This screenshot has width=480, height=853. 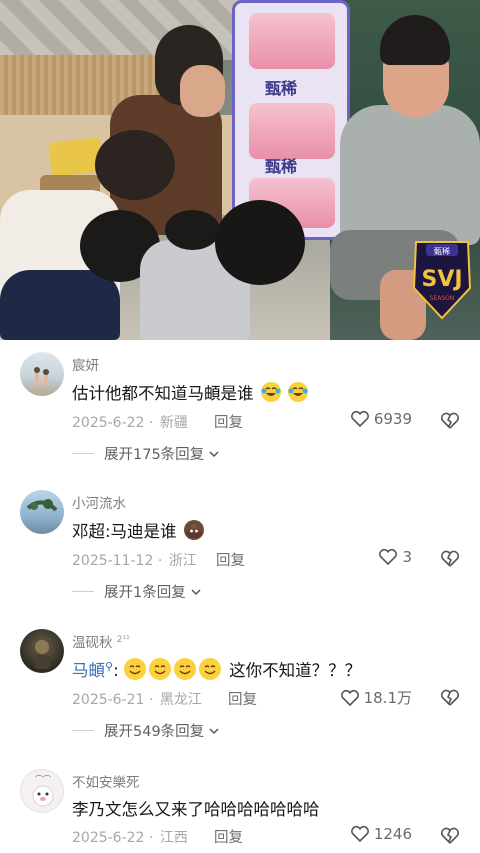 I want to click on like-button: 3, so click(x=395, y=557).